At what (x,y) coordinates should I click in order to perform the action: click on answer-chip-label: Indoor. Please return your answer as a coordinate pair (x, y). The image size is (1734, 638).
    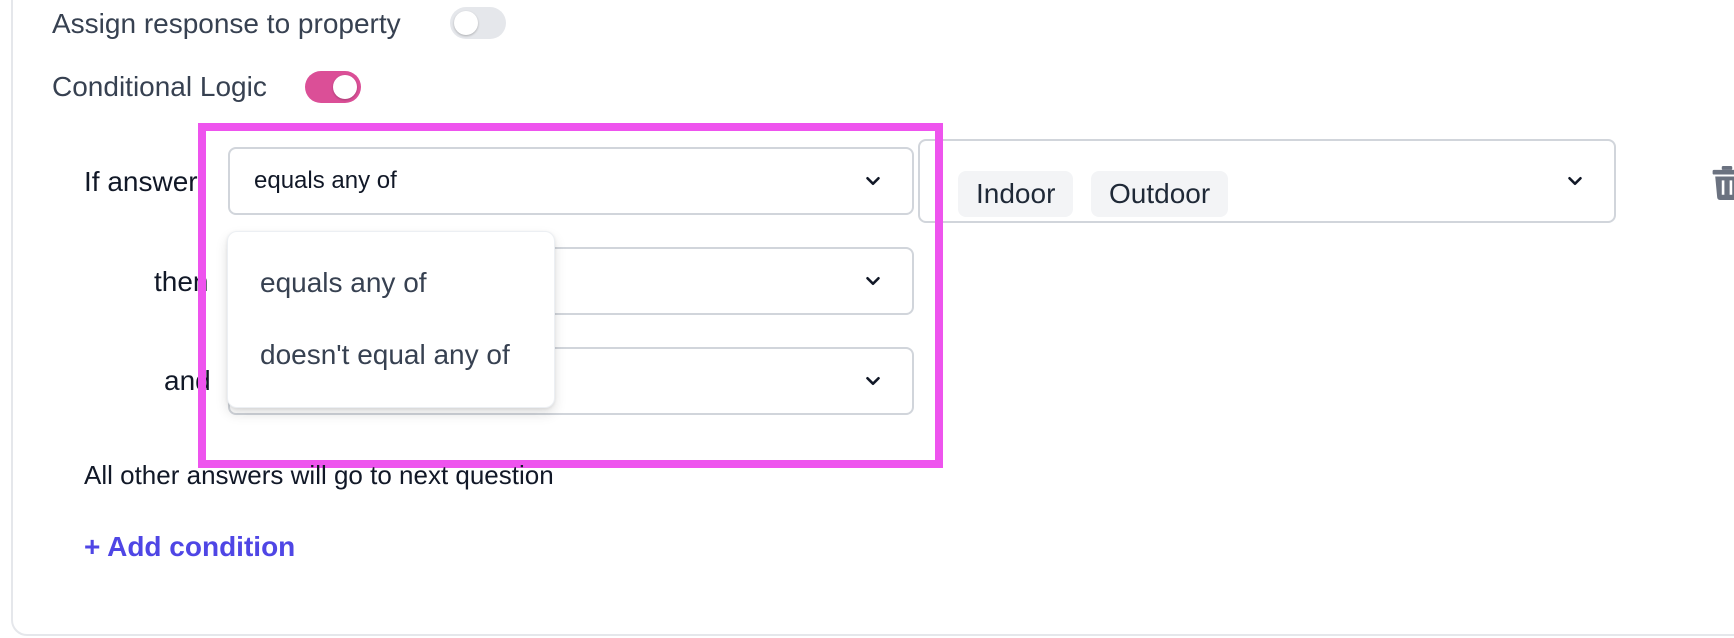
    Looking at the image, I should click on (1016, 193).